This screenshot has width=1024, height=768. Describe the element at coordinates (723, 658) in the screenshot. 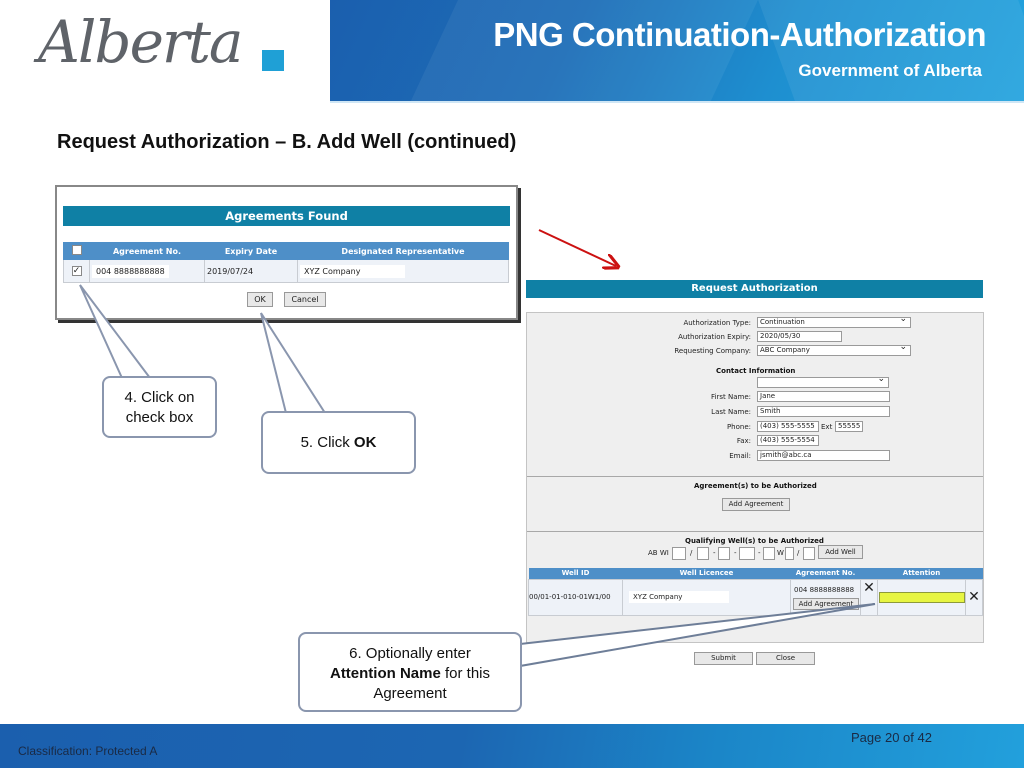

I see `submit-button: Submit` at that location.